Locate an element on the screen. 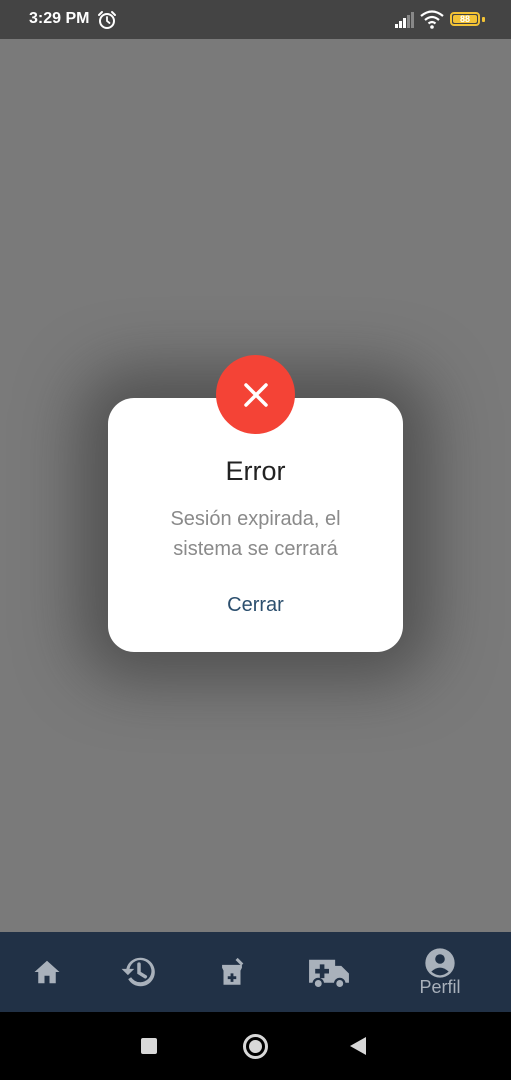 This screenshot has height=1080, width=511. medicine-icon is located at coordinates (233, 971).